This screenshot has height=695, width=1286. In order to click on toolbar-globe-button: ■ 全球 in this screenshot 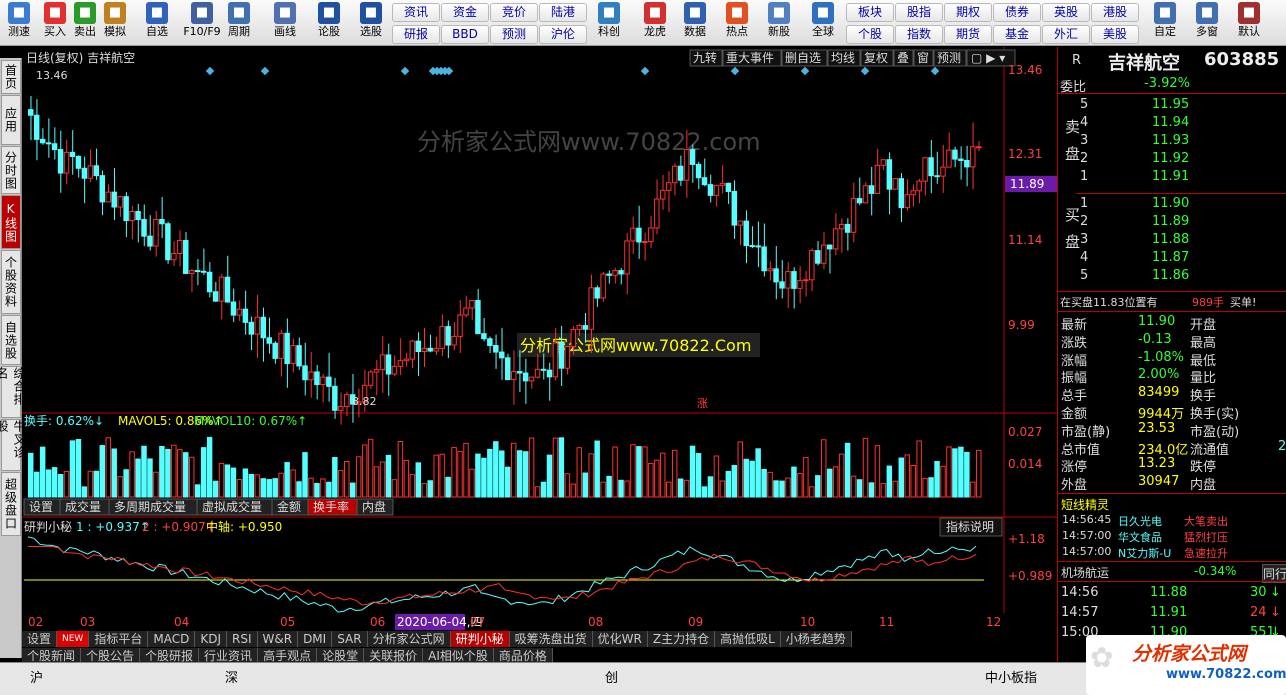, I will do `click(823, 20)`.